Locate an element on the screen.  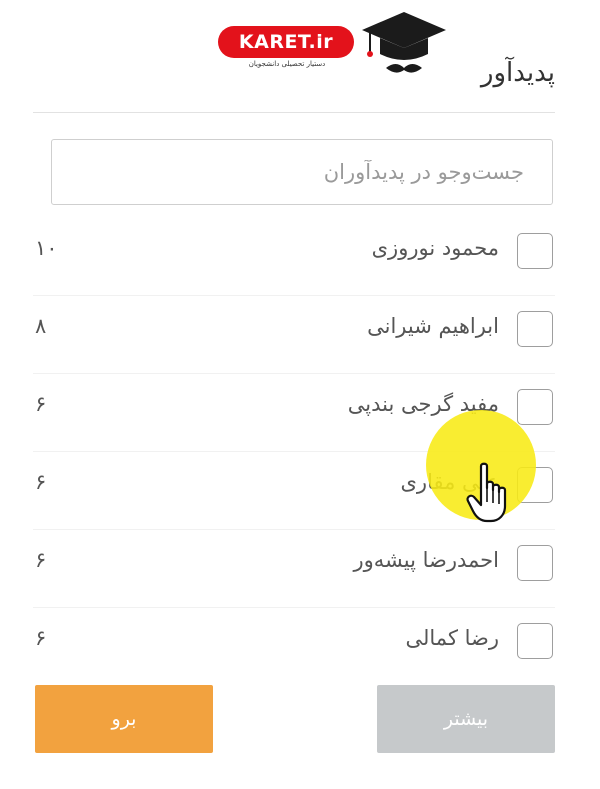
author-item: رضا کمالی ۶ is located at coordinates (294, 646).